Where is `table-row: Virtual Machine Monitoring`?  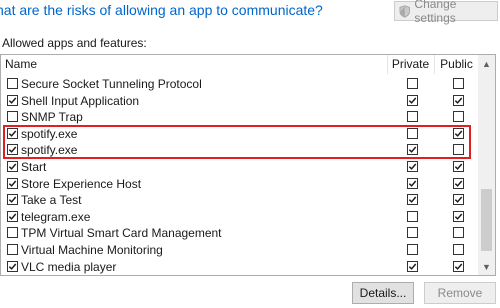 table-row: Virtual Machine Monitoring is located at coordinates (240, 250).